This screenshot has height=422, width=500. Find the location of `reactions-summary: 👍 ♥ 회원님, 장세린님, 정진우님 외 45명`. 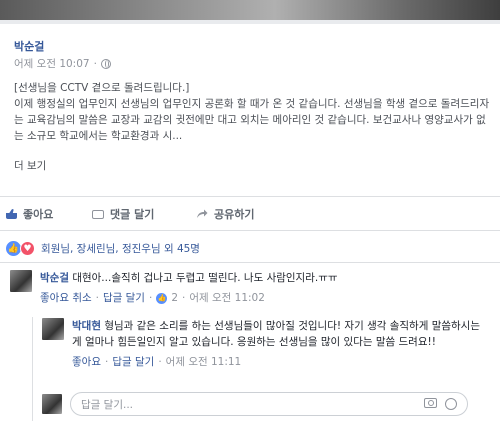

reactions-summary: 👍 ♥ 회원님, 장세린님, 정진우님 외 45명 is located at coordinates (103, 248).